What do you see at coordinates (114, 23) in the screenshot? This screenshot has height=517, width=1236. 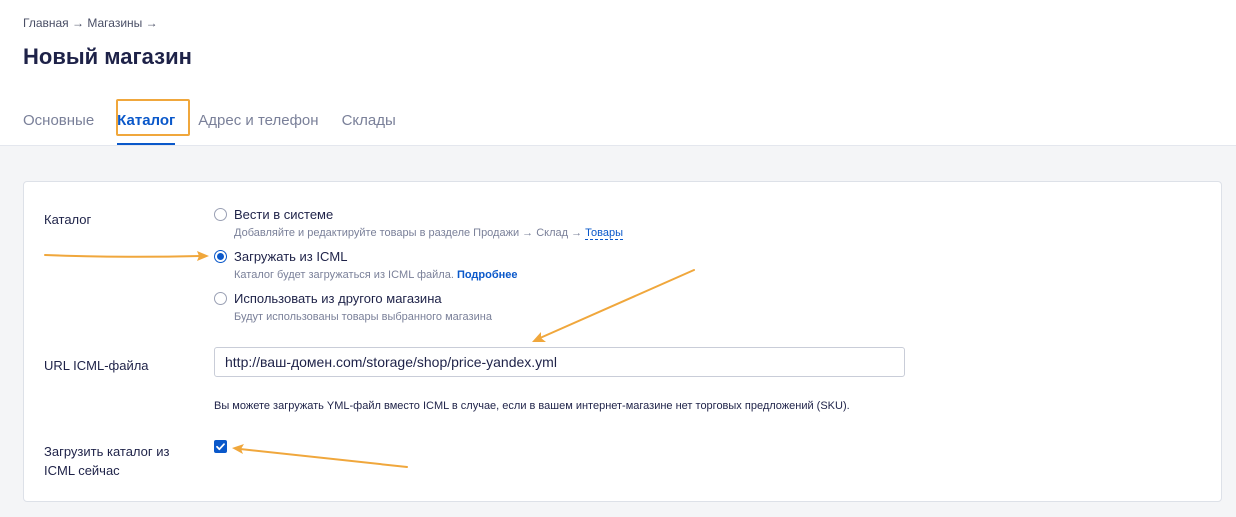 I see `breadcrumb-shops: Магазины` at bounding box center [114, 23].